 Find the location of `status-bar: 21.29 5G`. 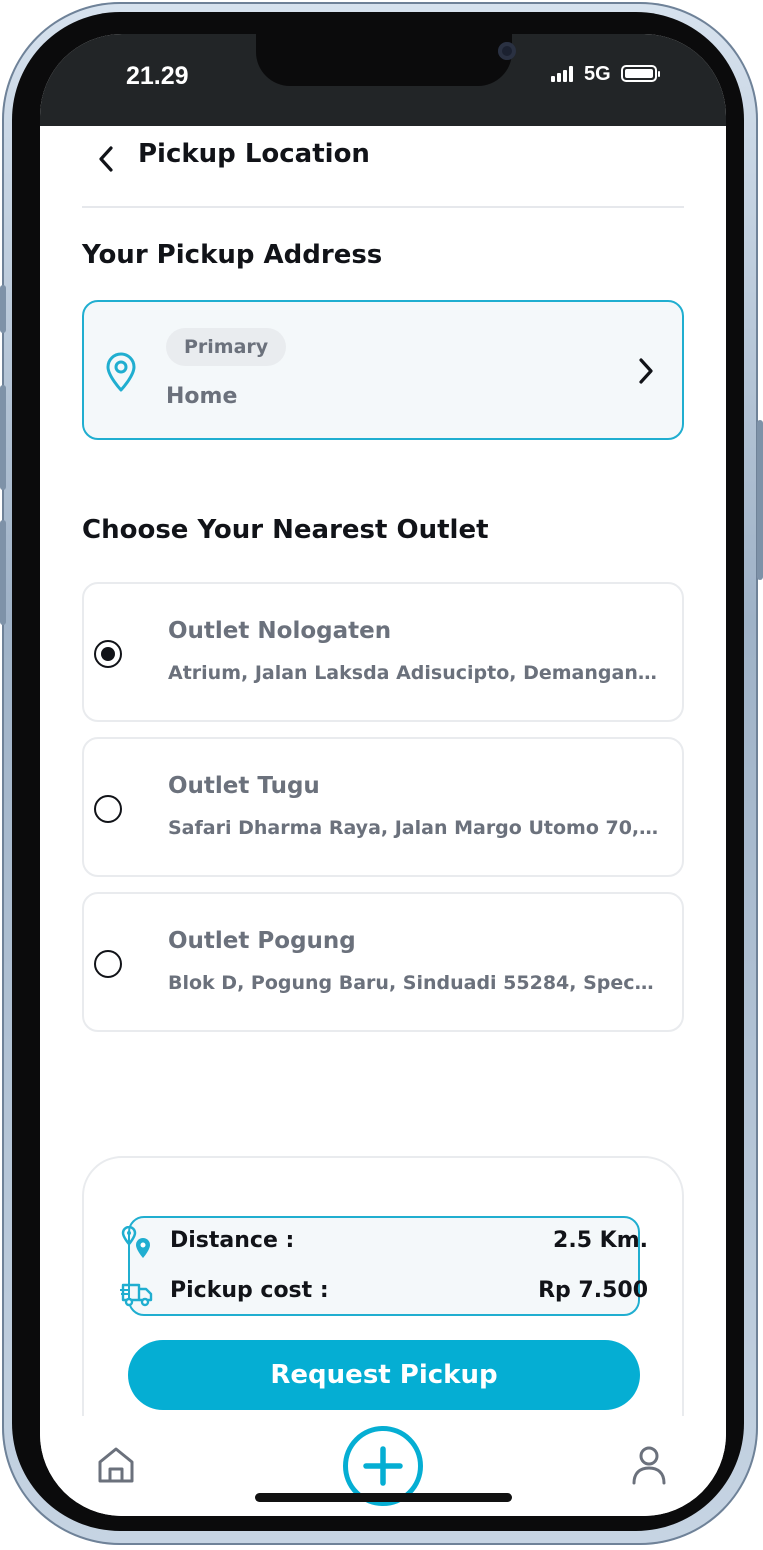

status-bar: 21.29 5G is located at coordinates (383, 80).